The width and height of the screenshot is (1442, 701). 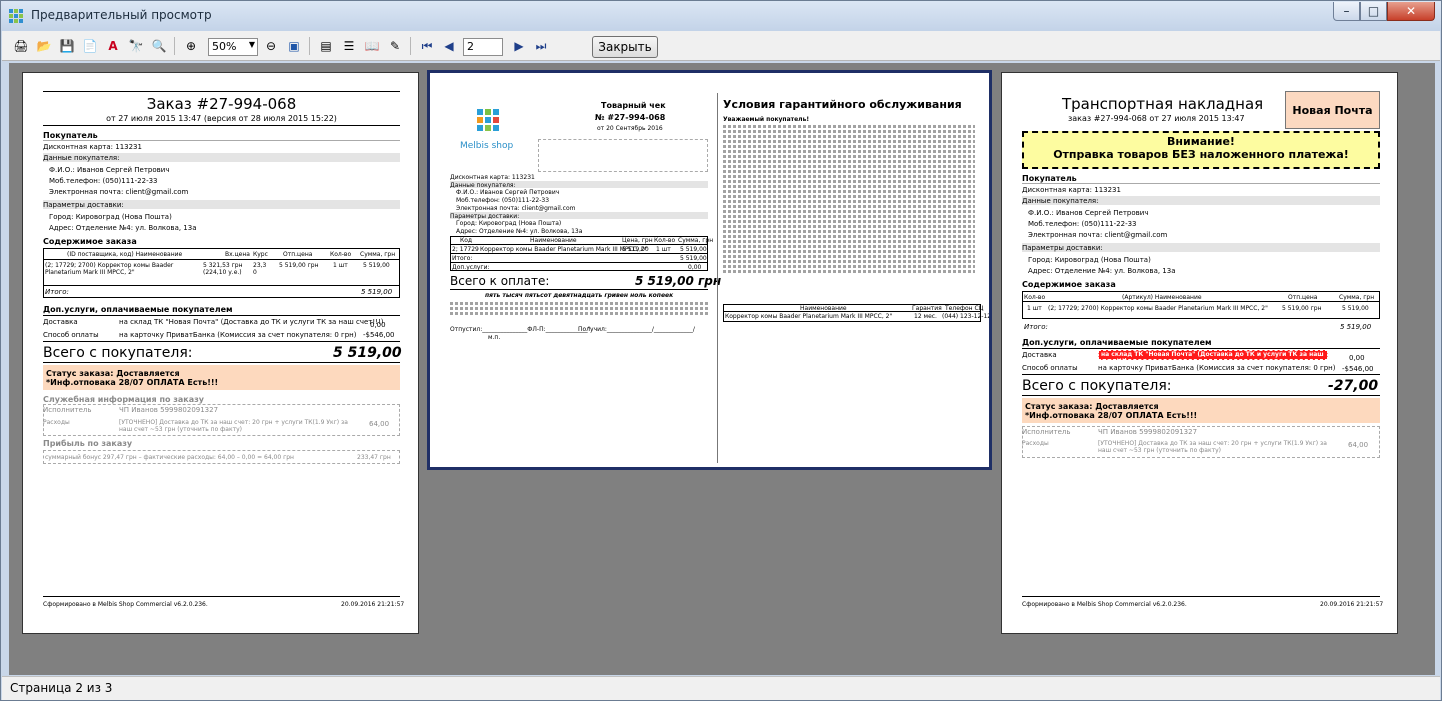 What do you see at coordinates (541, 46) in the screenshot?
I see `last-page-icon: ⏭` at bounding box center [541, 46].